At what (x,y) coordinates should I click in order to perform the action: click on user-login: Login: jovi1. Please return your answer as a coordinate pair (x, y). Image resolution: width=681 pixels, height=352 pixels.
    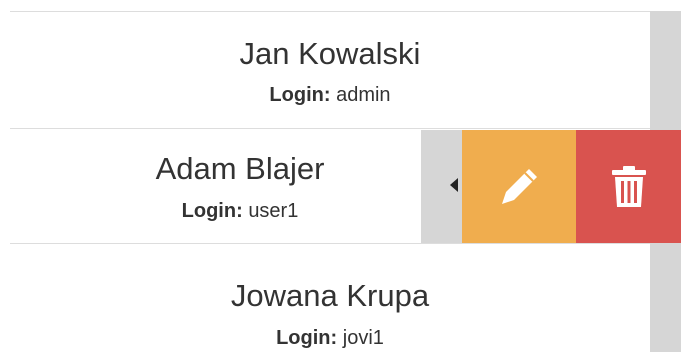
    Looking at the image, I should click on (330, 338).